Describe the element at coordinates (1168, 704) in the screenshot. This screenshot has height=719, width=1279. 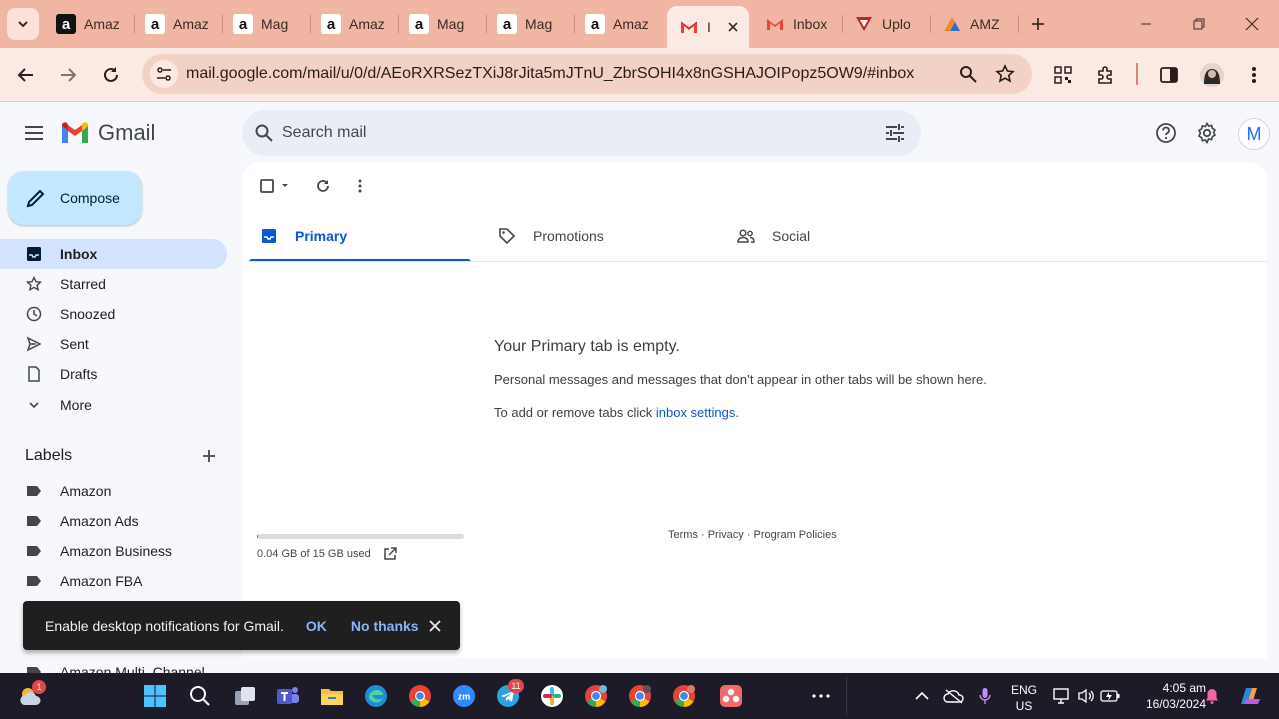
I see `clock-date: 16/03/2024` at that location.